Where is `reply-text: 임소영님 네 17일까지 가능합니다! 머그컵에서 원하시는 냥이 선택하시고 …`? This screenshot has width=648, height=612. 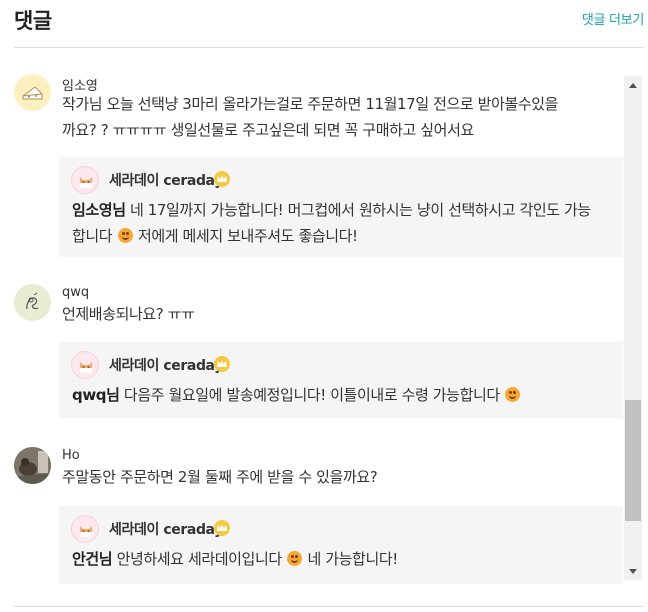 reply-text: 임소영님 네 17일까지 가능합니다! 머그컵에서 원하시는 냥이 선택하시고 … is located at coordinates (342, 223).